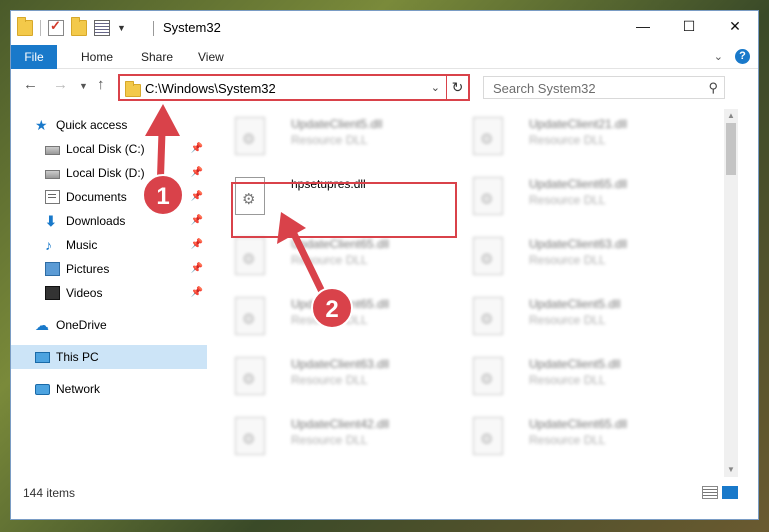 The width and height of the screenshot is (769, 532). Describe the element at coordinates (735, 26) in the screenshot. I see `close-button: ✕` at that location.